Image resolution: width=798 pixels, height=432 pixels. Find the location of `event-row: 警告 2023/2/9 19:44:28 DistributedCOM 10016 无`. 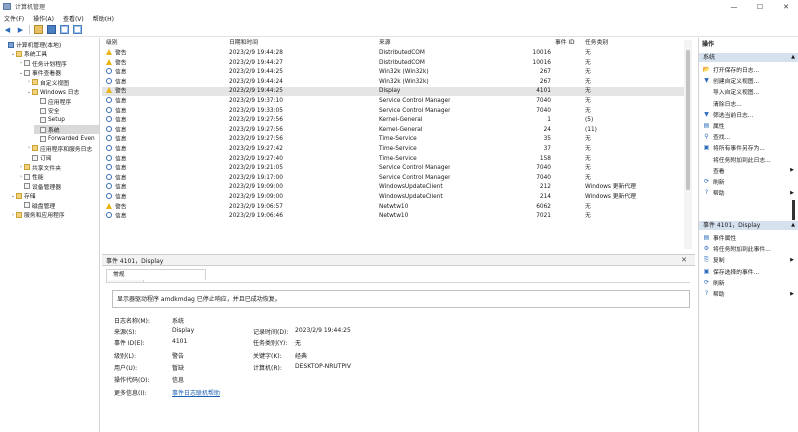

event-row: 警告 2023/2/9 19:44:28 DistributedCOM 10016 无 is located at coordinates (393, 53).